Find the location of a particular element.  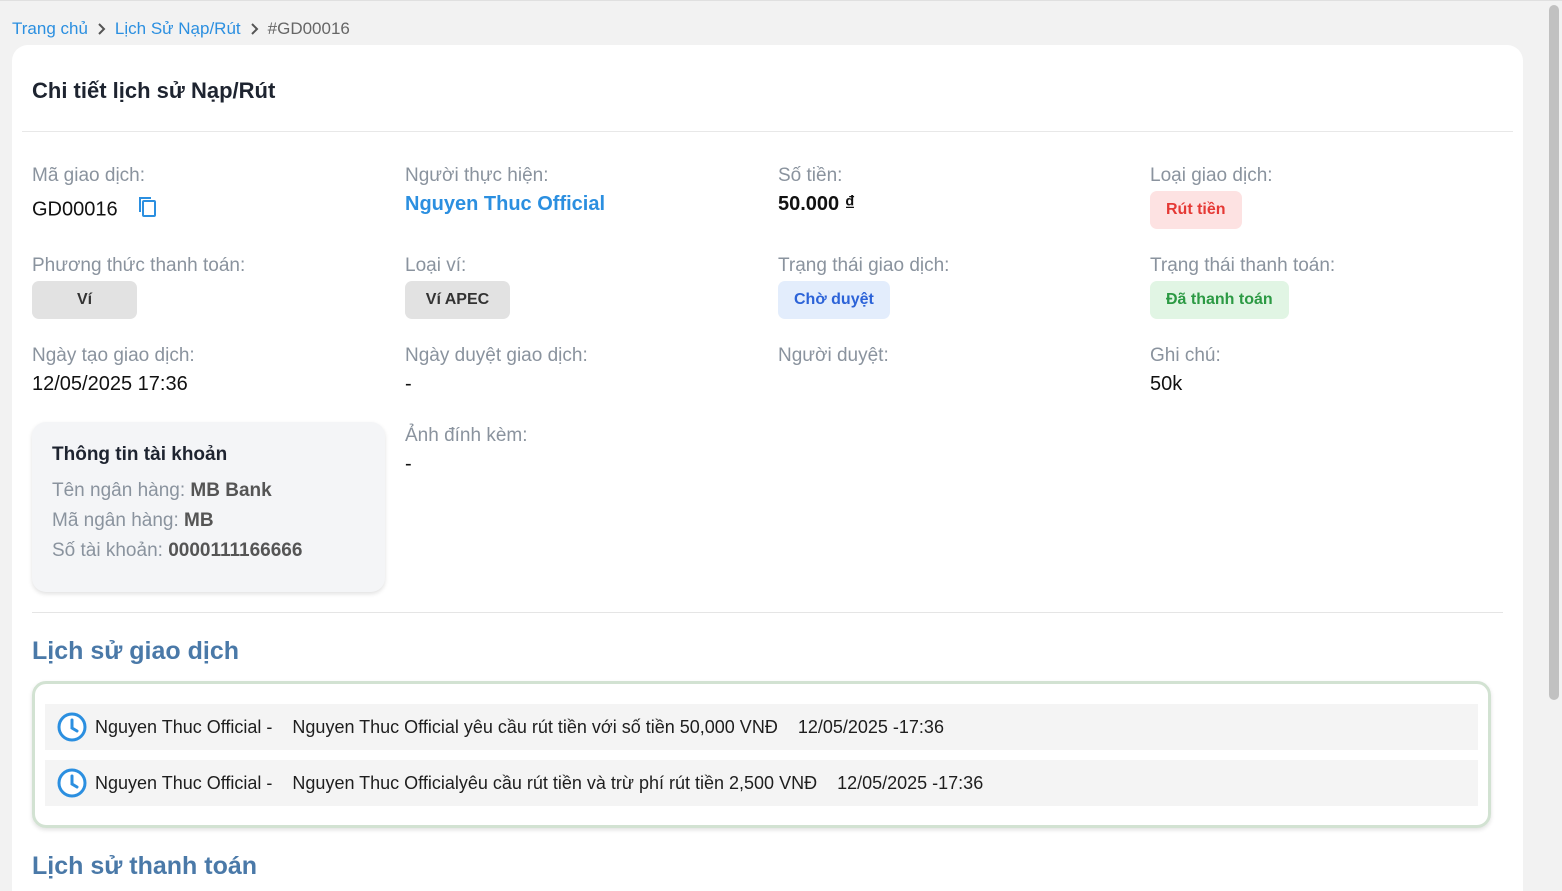

breadcrumb-home-link: Trang chủ is located at coordinates (50, 29).